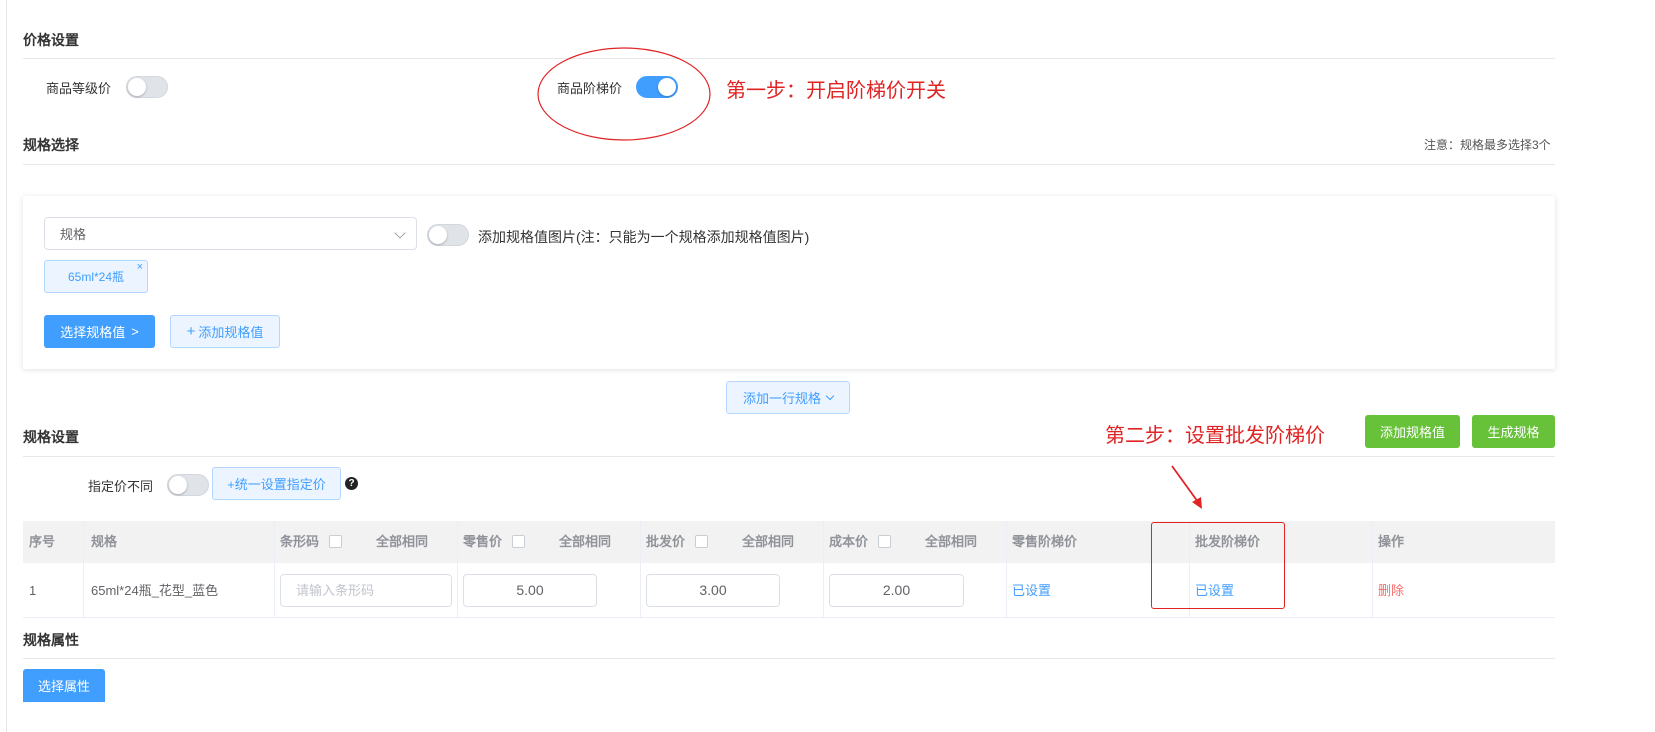  Describe the element at coordinates (789, 658) in the screenshot. I see `spec-attrs-divider` at that location.